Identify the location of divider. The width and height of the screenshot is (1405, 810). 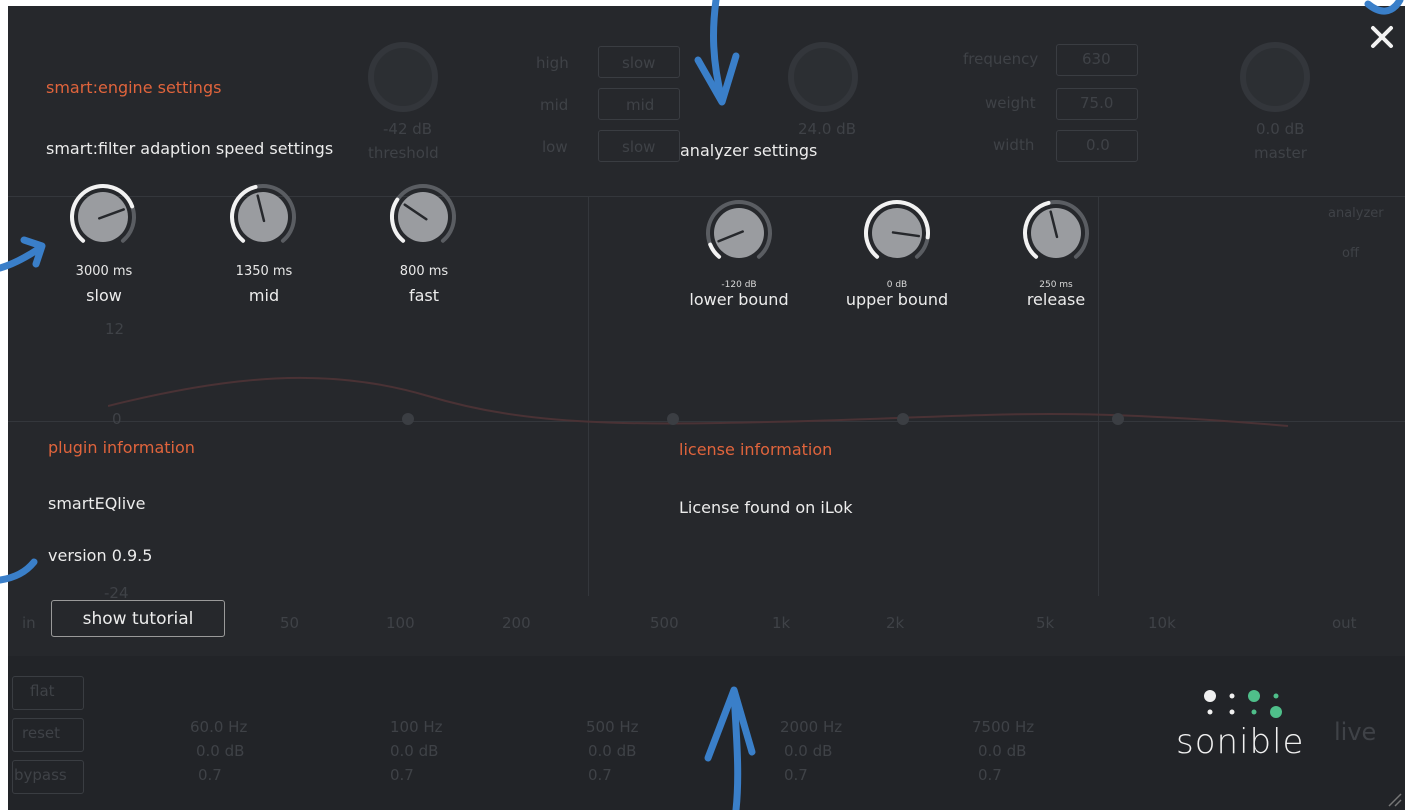
(706, 196).